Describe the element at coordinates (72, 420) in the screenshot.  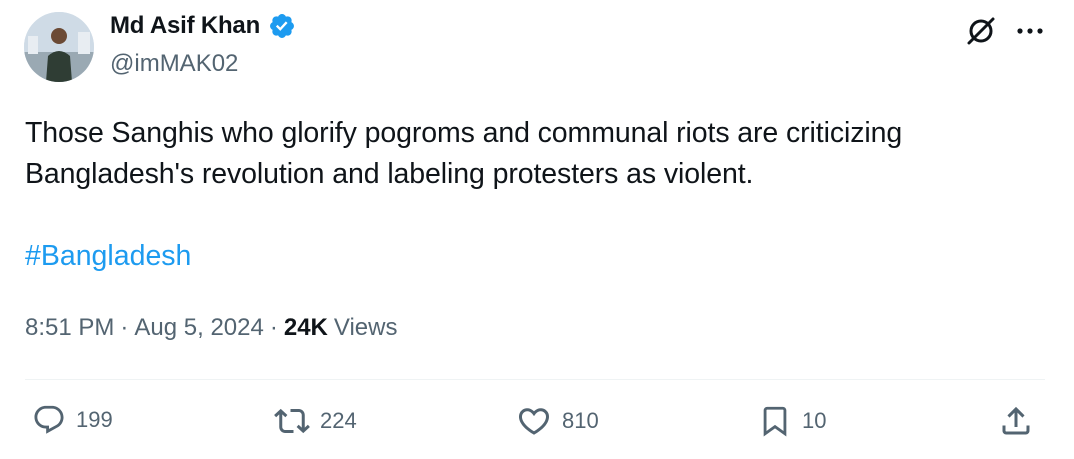
I see `reply-button: 199` at that location.